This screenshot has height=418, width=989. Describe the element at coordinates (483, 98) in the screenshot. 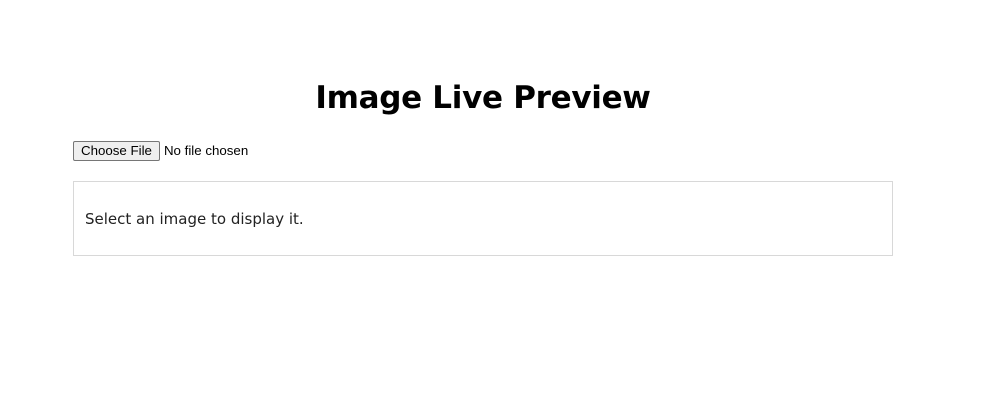

I see `page-title: Image Live Preview` at that location.